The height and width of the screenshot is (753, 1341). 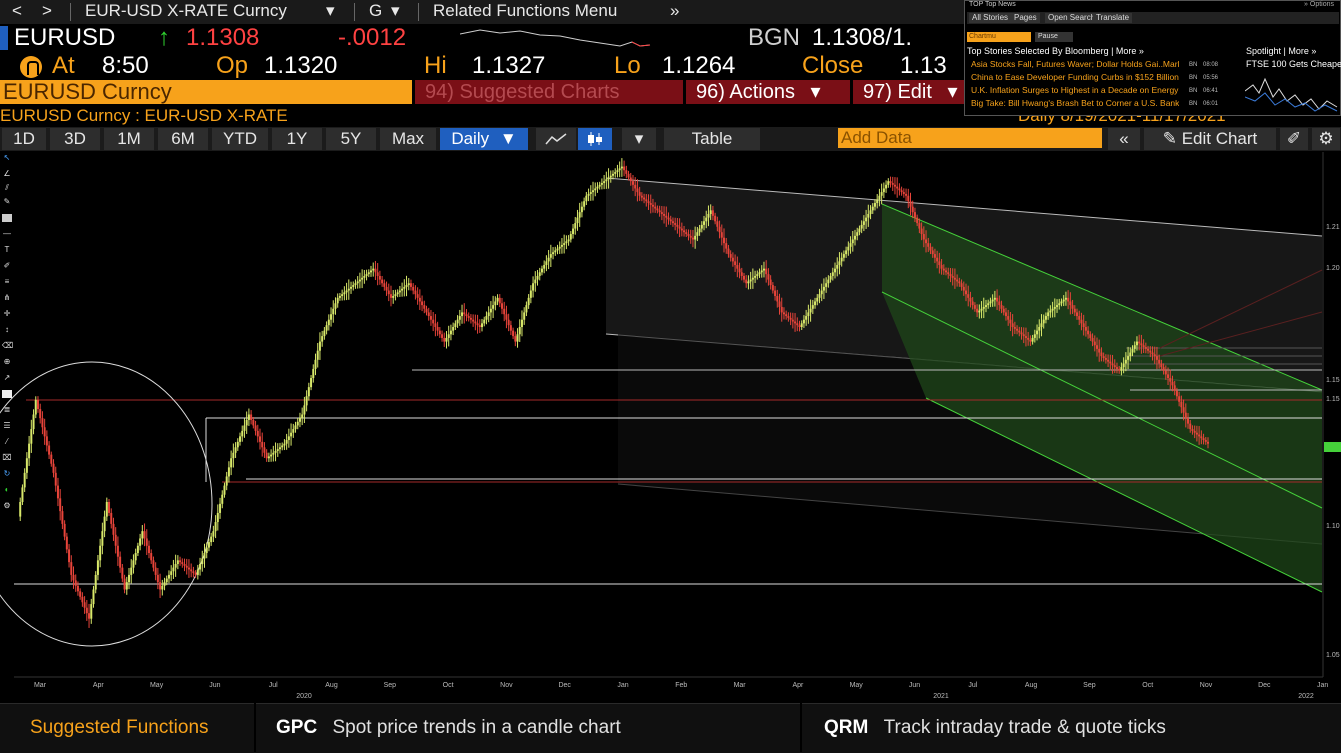 I want to click on news-search-input: Chartmu, so click(x=999, y=37).